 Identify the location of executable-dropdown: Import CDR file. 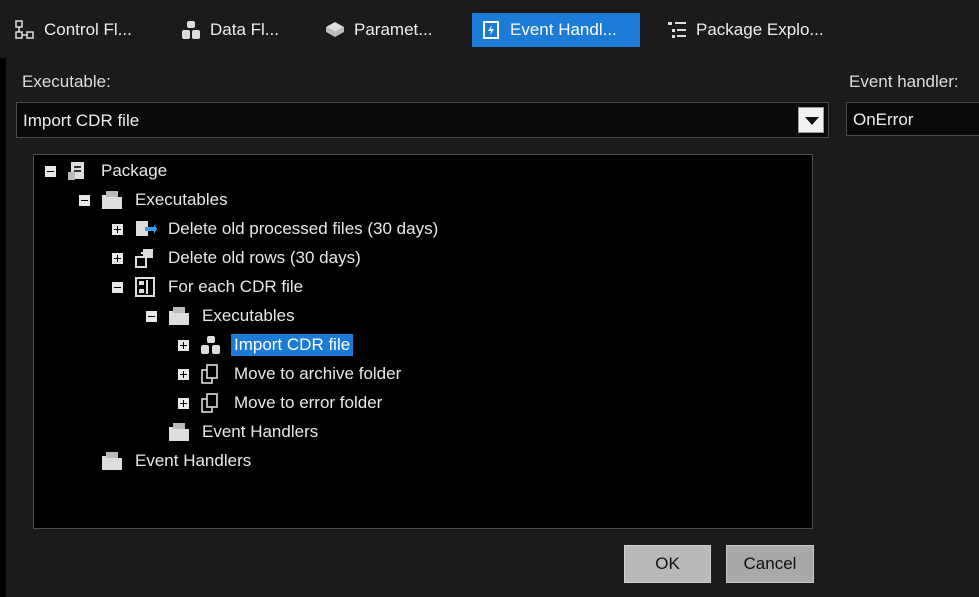
(422, 120).